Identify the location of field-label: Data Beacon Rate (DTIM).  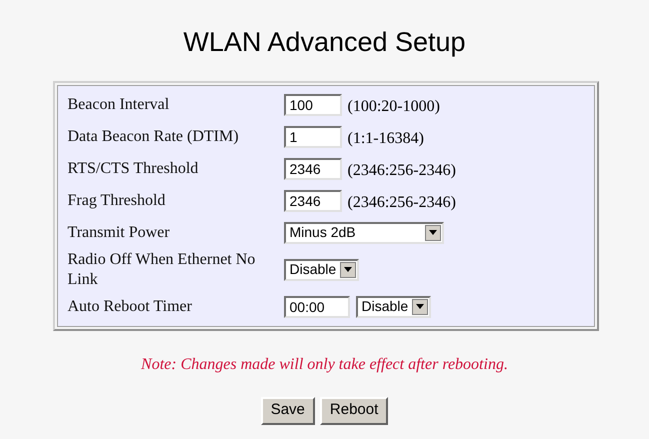
(154, 136).